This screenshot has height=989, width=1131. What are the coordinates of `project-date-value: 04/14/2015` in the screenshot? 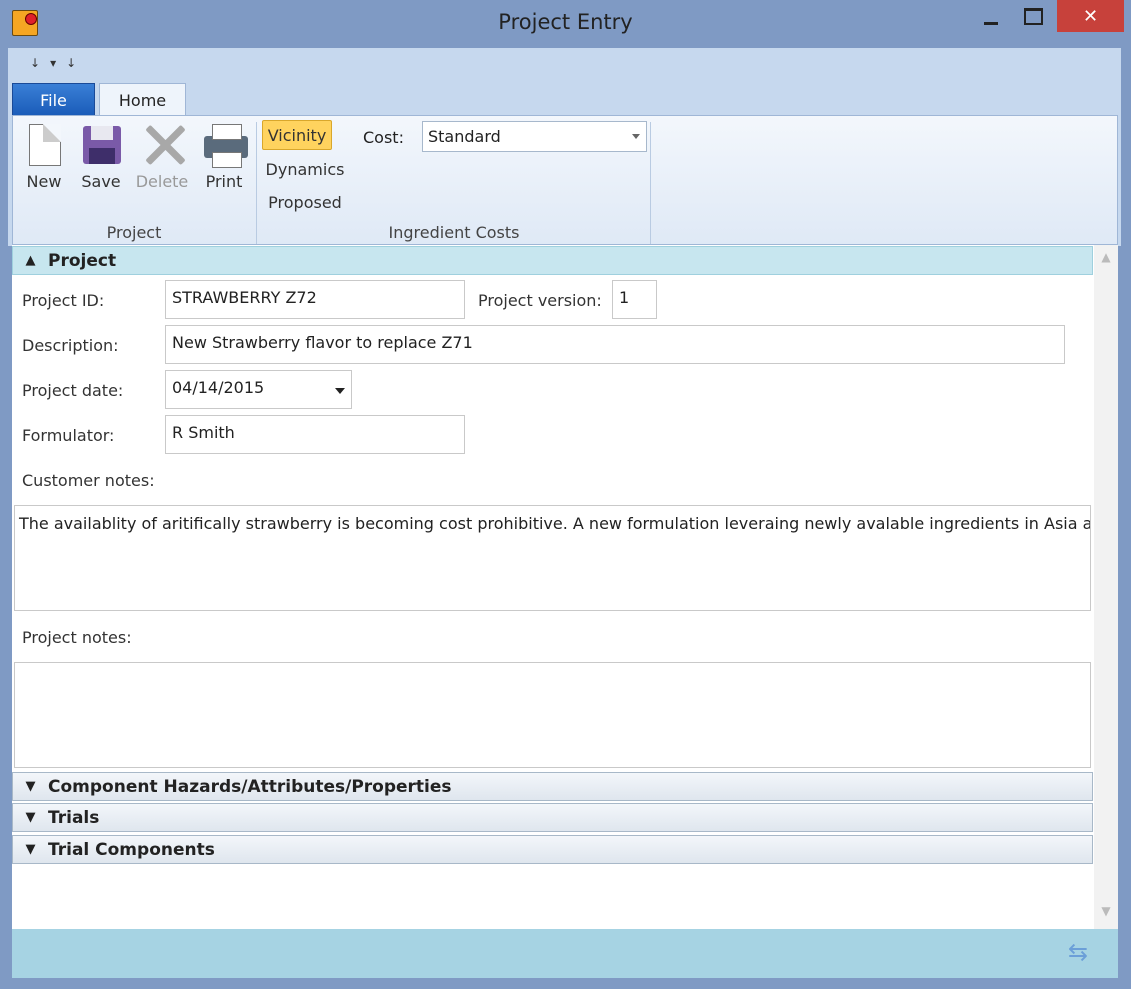 It's located at (218, 387).